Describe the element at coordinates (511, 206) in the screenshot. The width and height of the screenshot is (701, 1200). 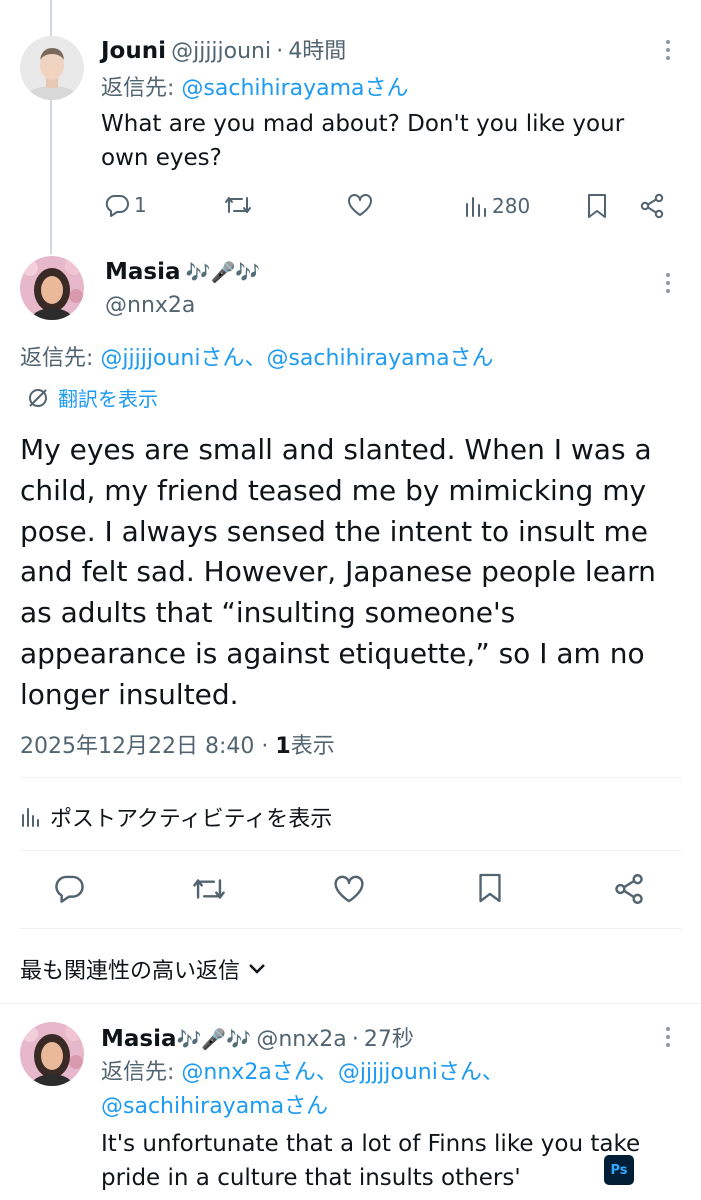
I see `views-count: 280` at that location.